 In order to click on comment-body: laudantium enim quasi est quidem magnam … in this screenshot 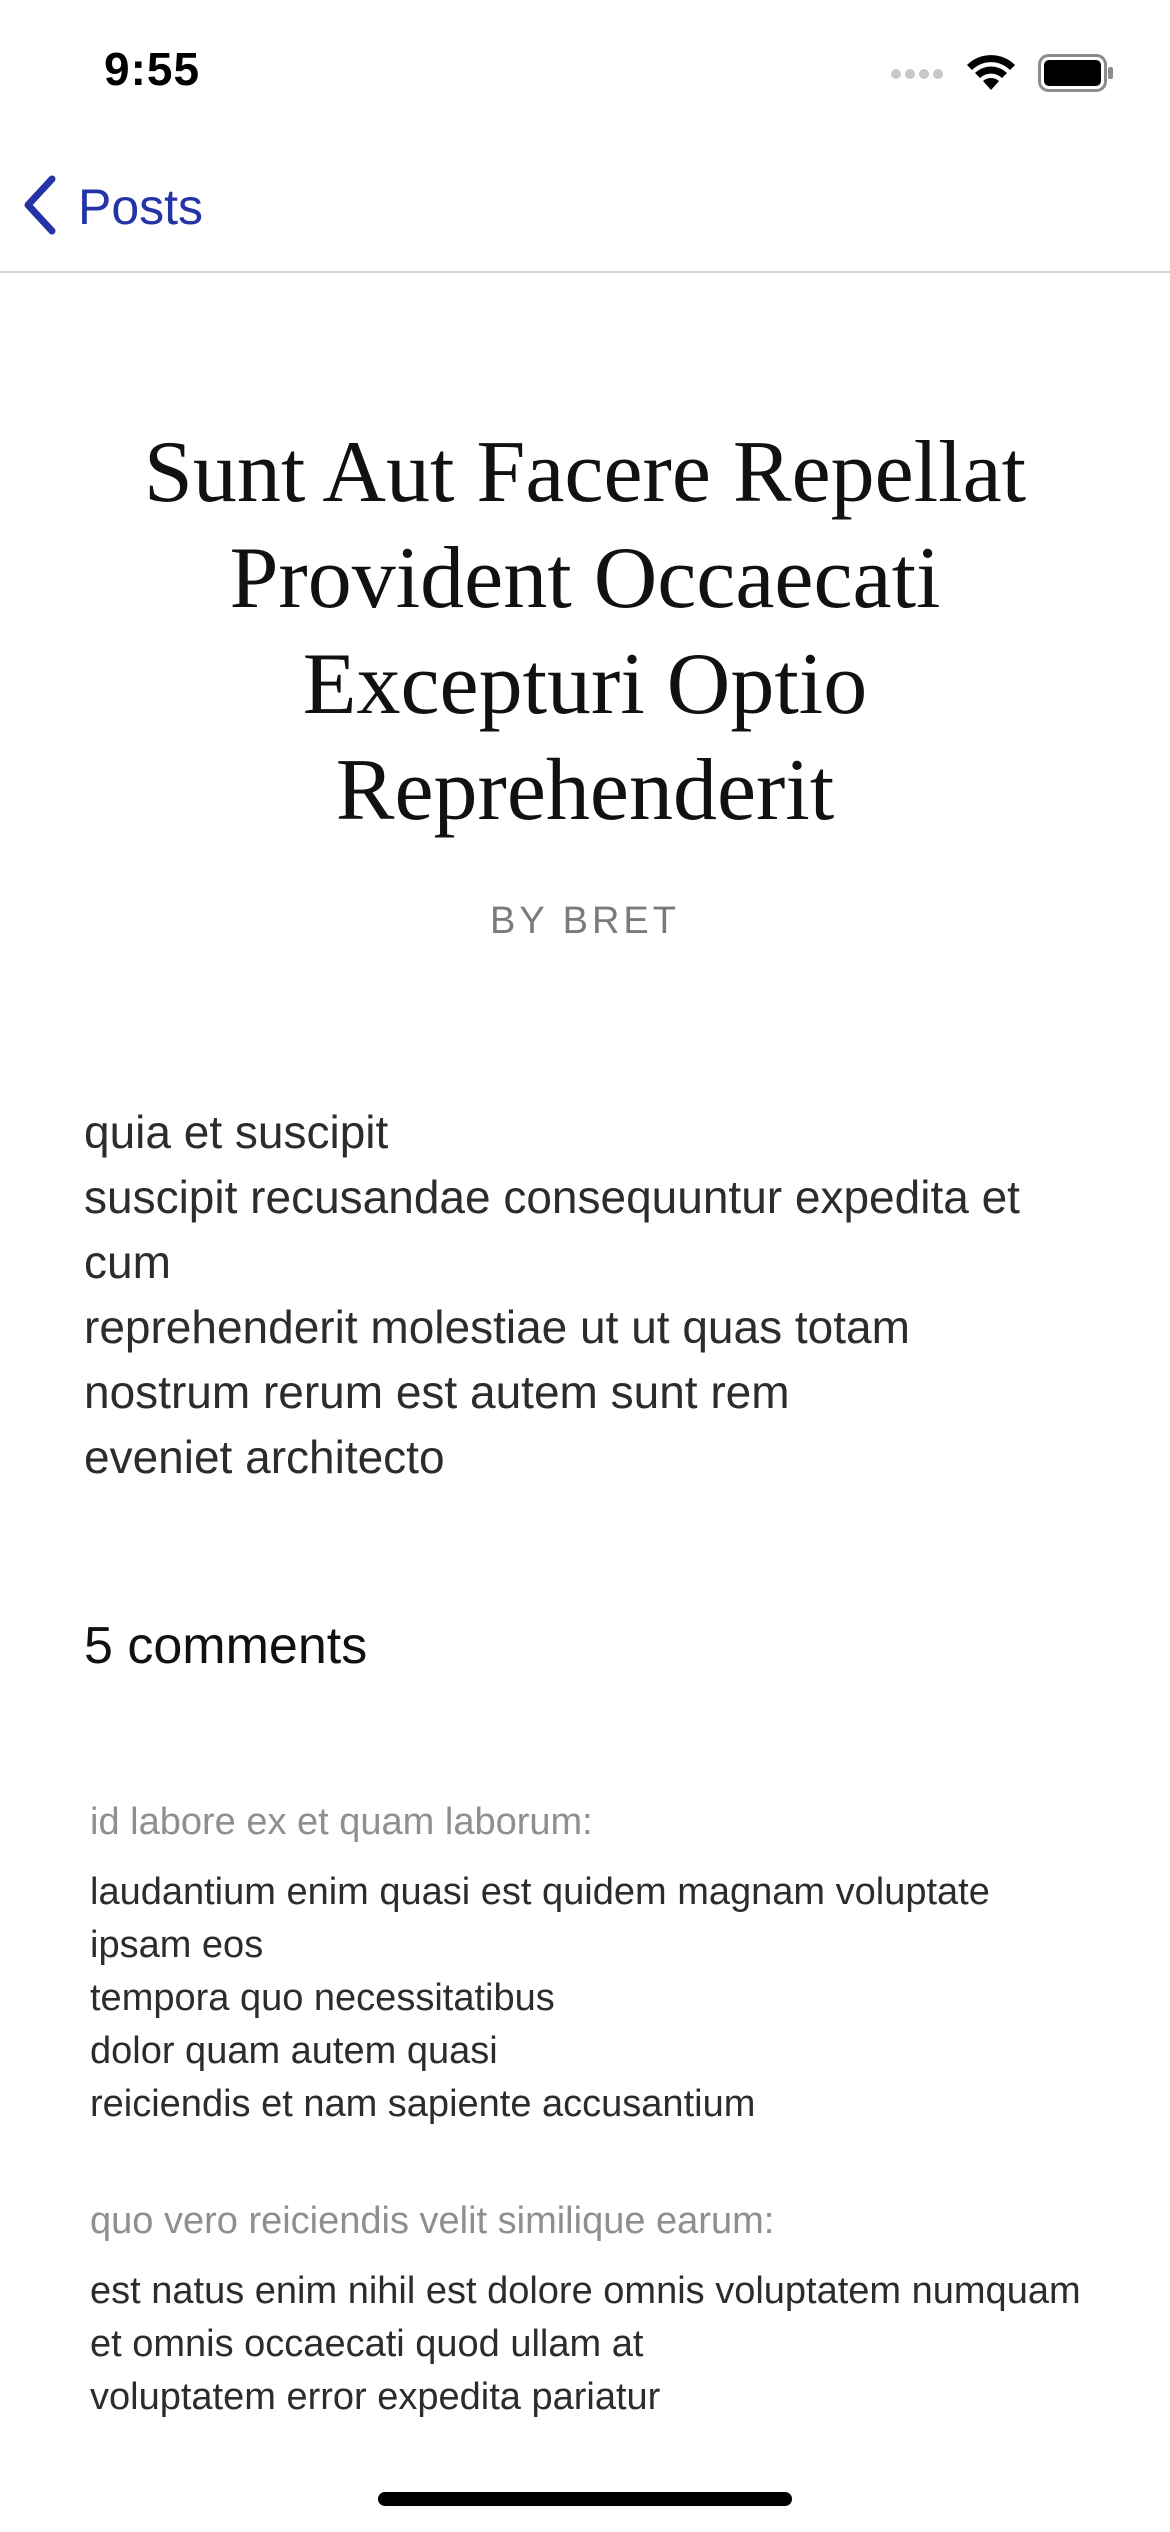, I will do `click(540, 1998)`.